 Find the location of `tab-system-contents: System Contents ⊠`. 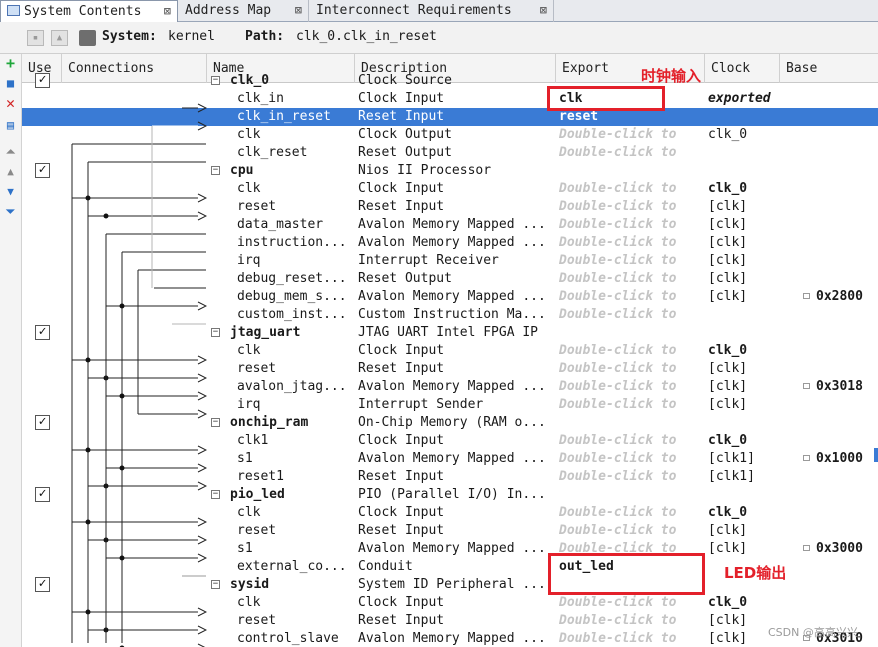

tab-system-contents: System Contents ⊠ is located at coordinates (89, 11).